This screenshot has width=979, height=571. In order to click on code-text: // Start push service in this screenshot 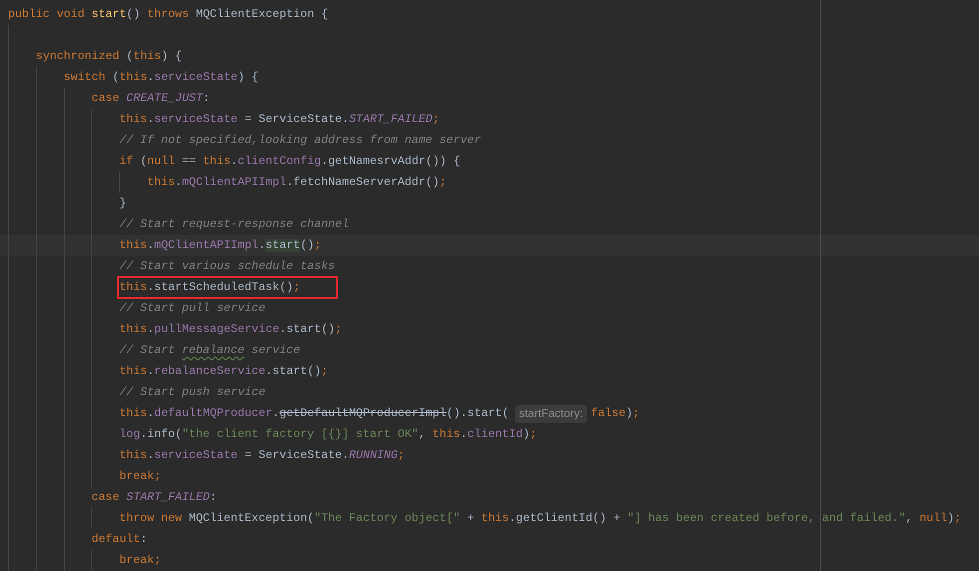, I will do `click(192, 393)`.